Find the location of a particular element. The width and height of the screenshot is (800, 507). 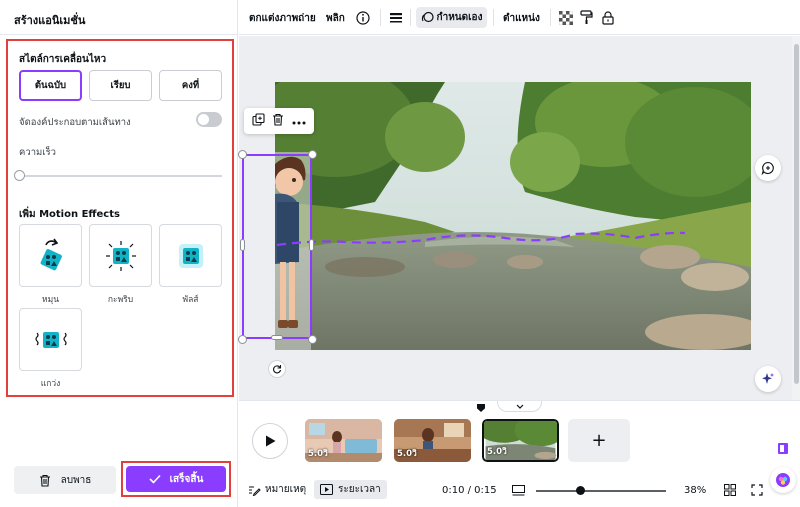

style-original-label: ต้นฉบับ is located at coordinates (50, 85).